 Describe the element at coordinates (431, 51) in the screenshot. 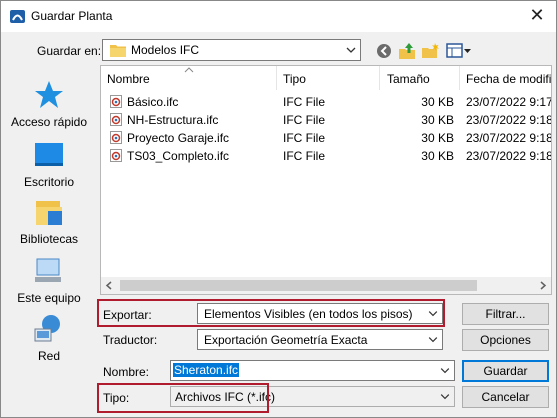

I see `new-folder-icon` at that location.